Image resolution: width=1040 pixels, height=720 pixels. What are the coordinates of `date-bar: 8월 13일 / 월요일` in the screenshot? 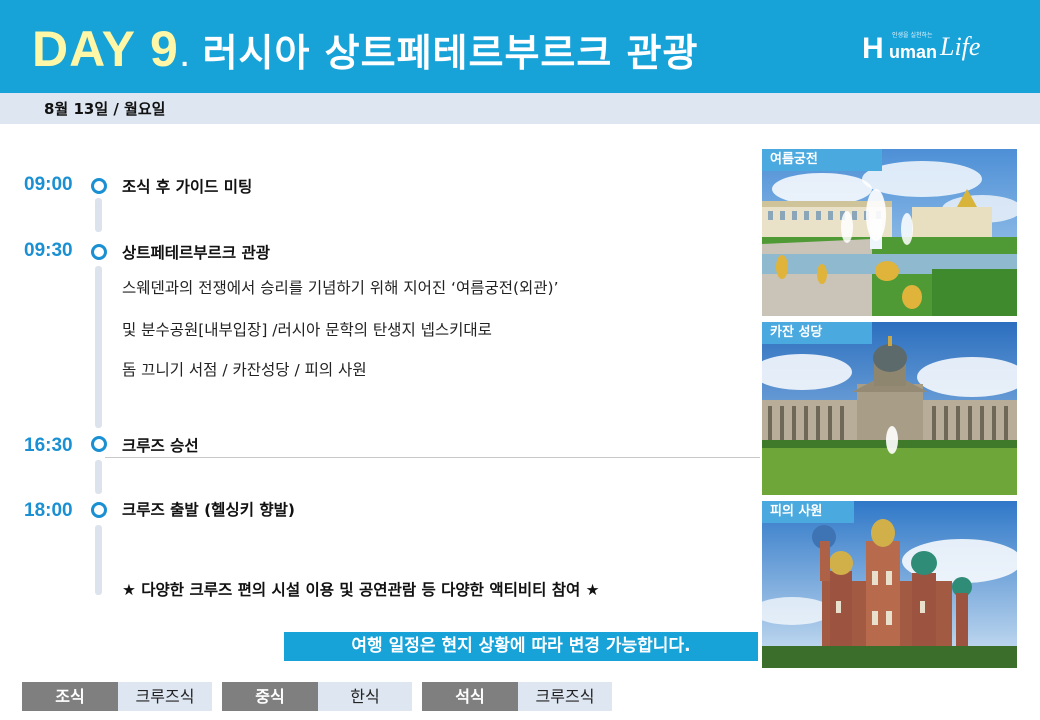 It's located at (520, 108).